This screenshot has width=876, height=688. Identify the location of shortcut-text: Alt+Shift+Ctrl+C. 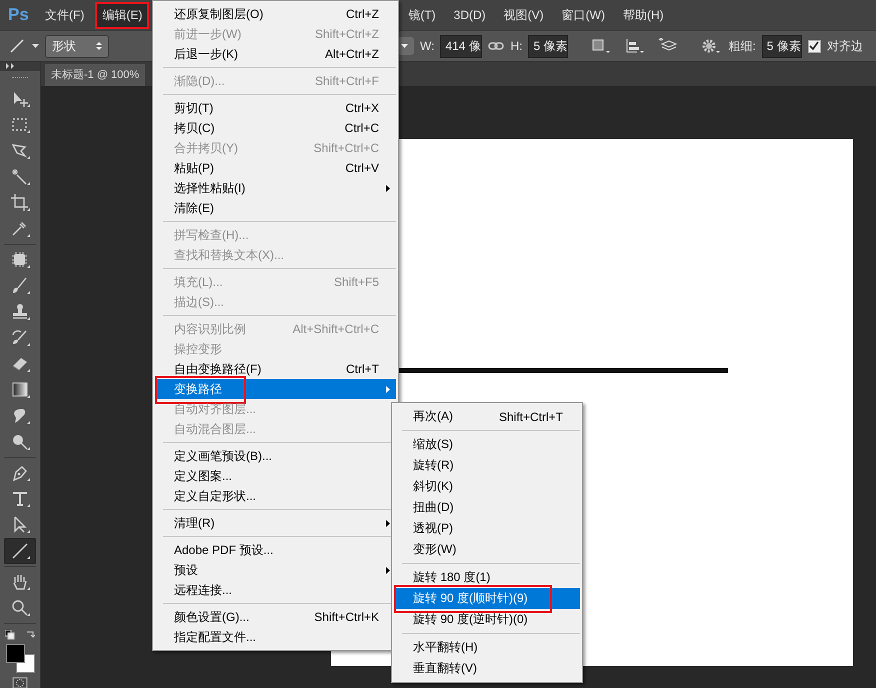
(335, 329).